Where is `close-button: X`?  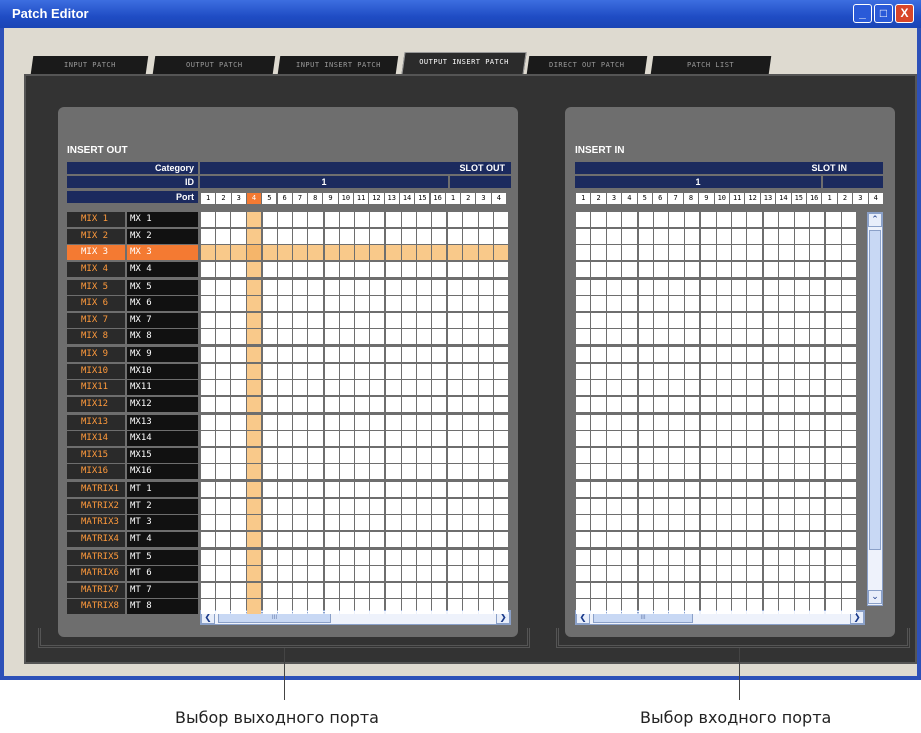
close-button: X is located at coordinates (904, 13).